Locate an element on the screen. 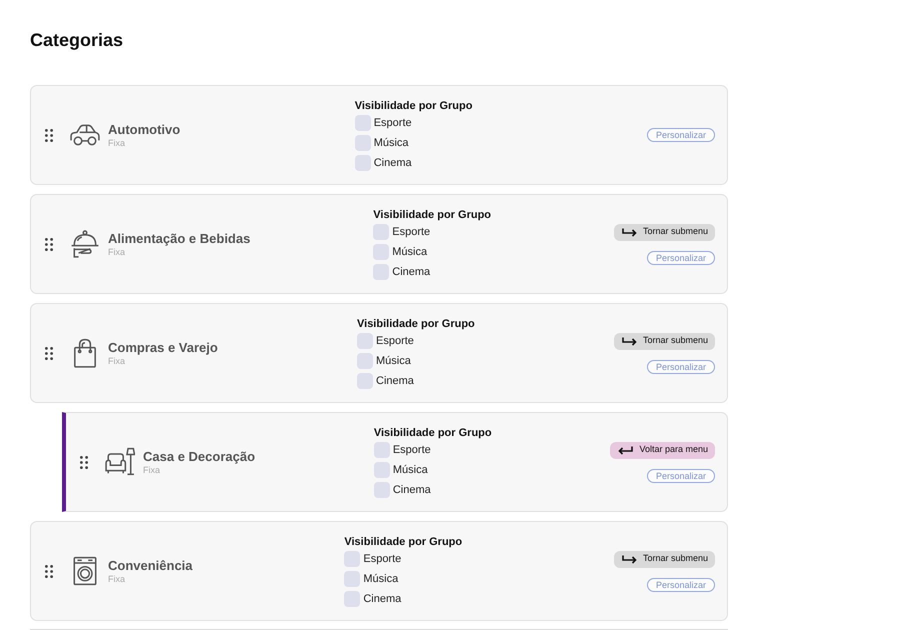  category-name: Alimentação e Bebidas is located at coordinates (179, 238).